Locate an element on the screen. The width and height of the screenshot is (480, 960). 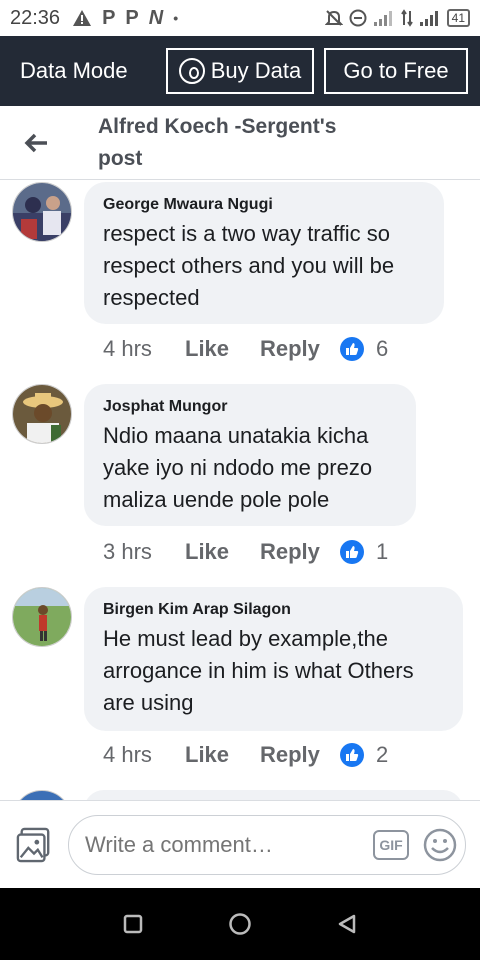
back-button is located at coordinates (36, 143).